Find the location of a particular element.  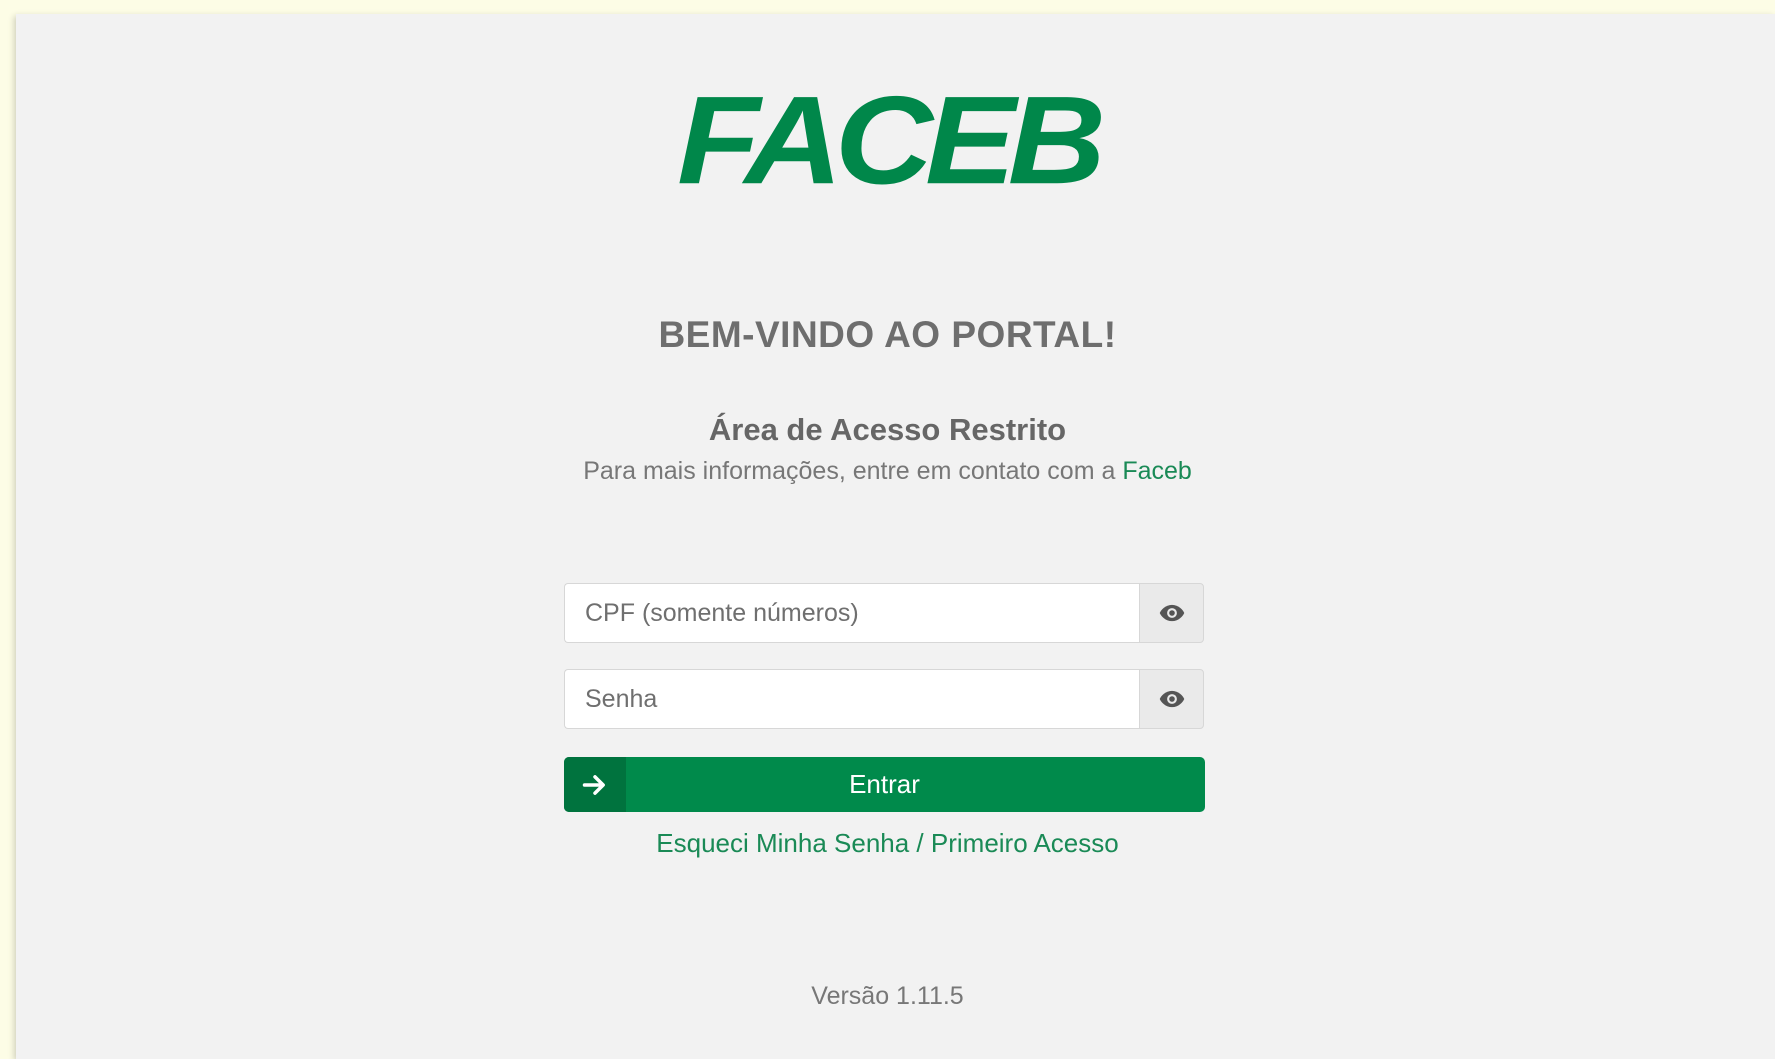

welcome-heading: BEM-VINDO AO PORTAL! is located at coordinates (887, 334).